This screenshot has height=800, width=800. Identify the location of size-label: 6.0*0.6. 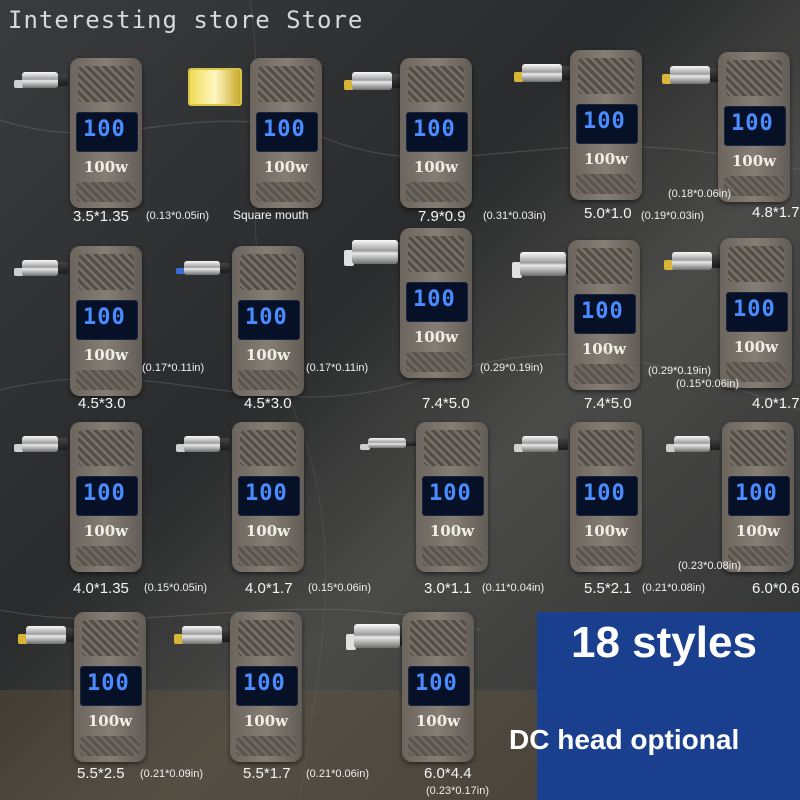
(776, 588).